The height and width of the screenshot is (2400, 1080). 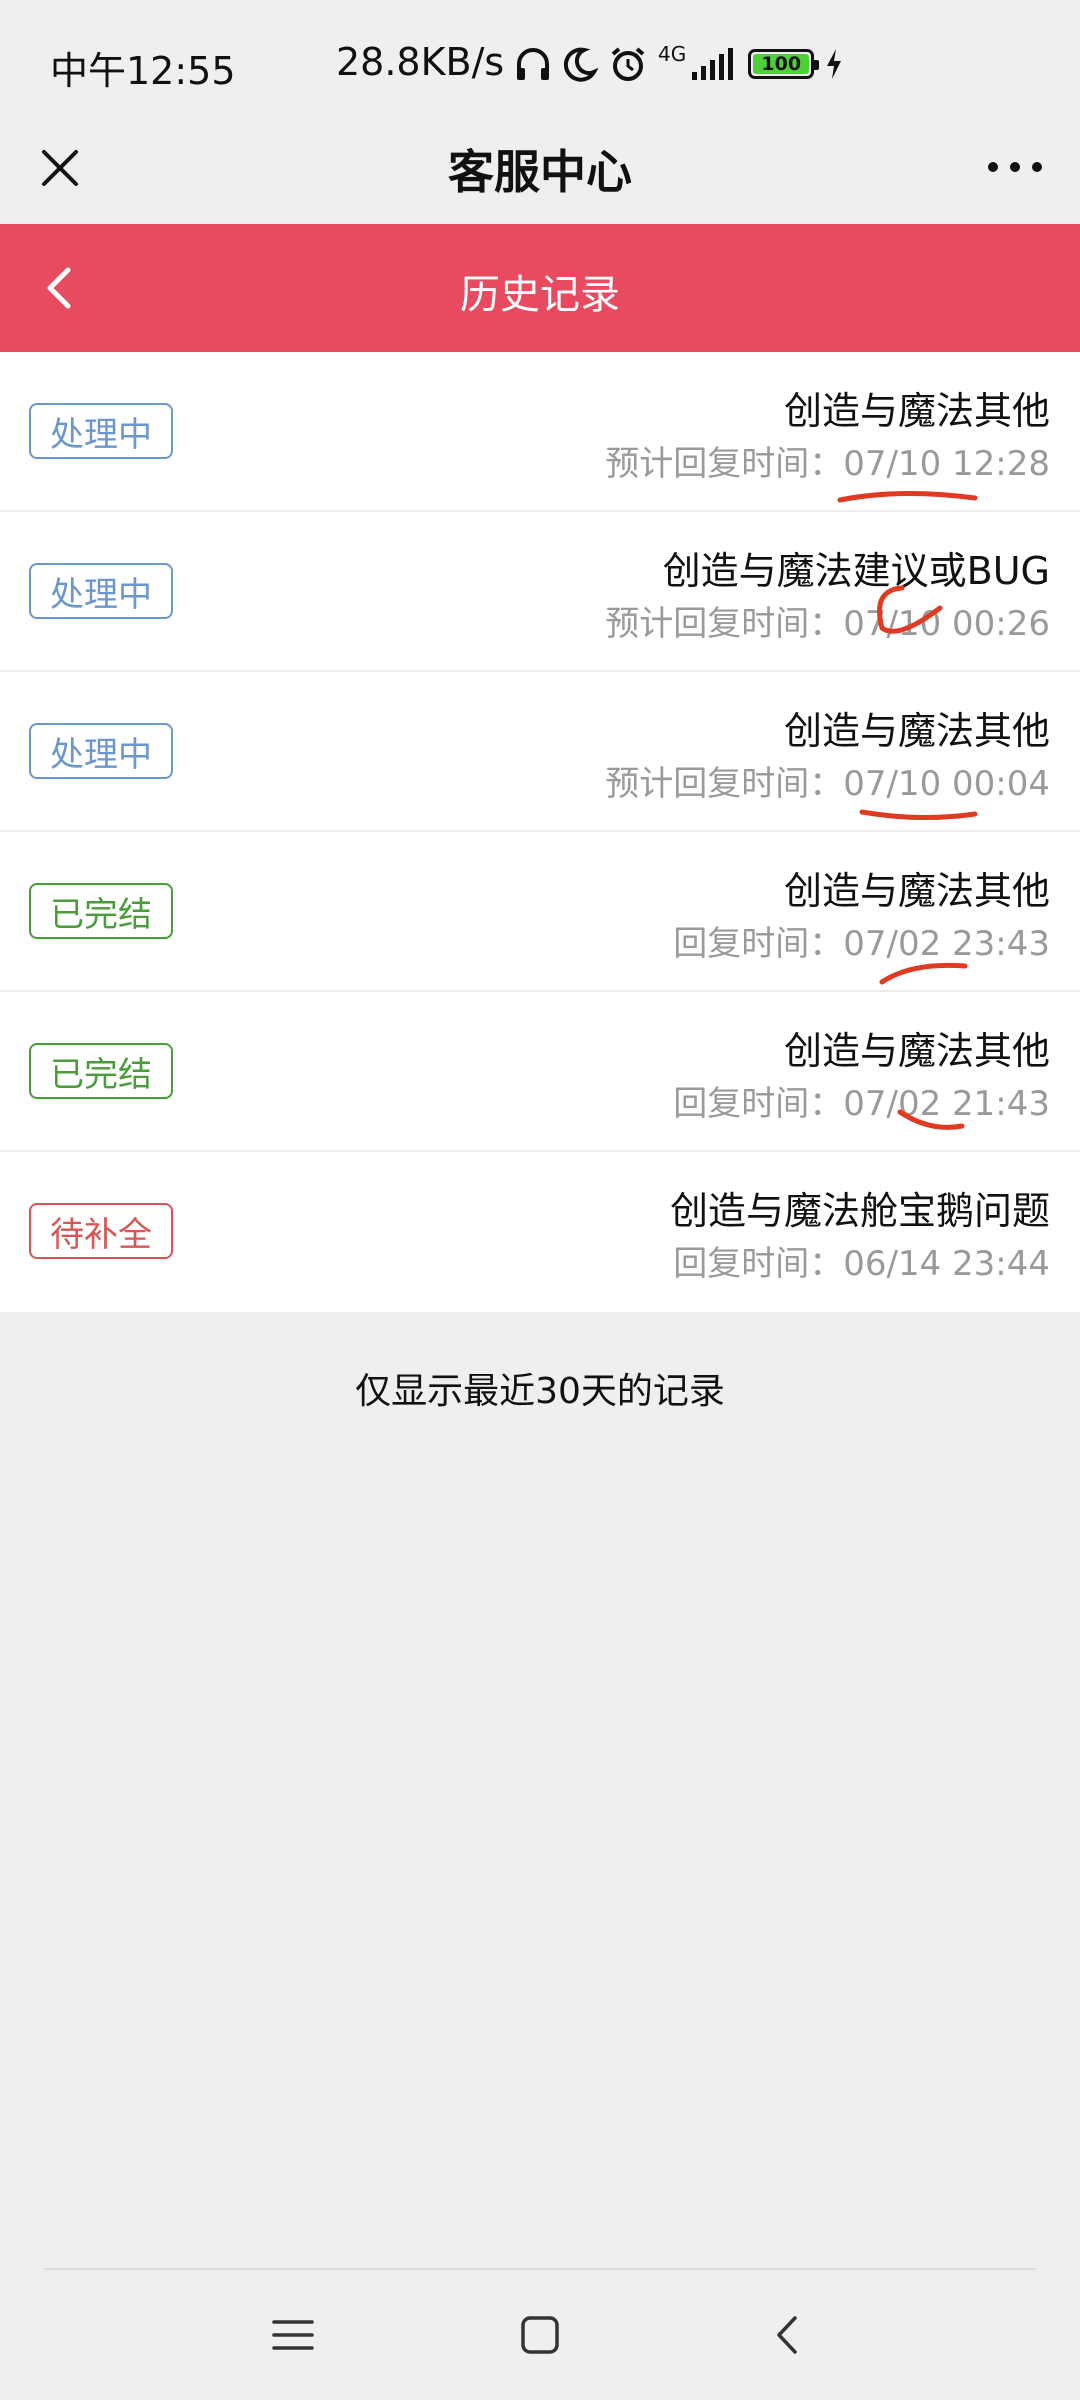 I want to click on status-bar: 中午12:55 28.8KB/s 4G 100, so click(x=540, y=56).